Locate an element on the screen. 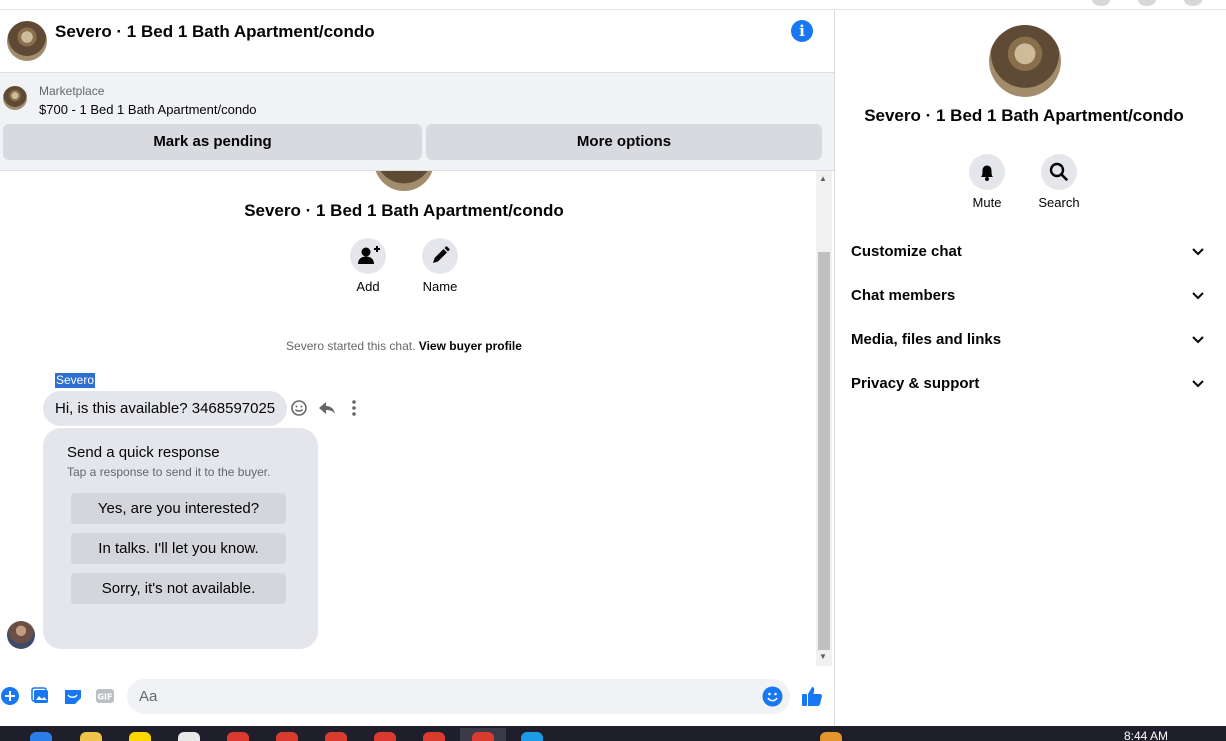 The width and height of the screenshot is (1226, 741). emoji-icon is located at coordinates (772, 696).